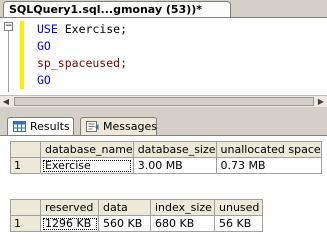 The width and height of the screenshot is (327, 251). I want to click on column-header: index_size, so click(182, 207).